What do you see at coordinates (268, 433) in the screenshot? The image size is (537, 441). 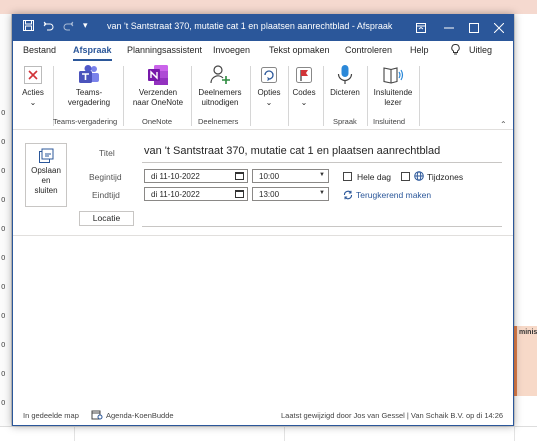 I see `background-bottom-row` at bounding box center [268, 433].